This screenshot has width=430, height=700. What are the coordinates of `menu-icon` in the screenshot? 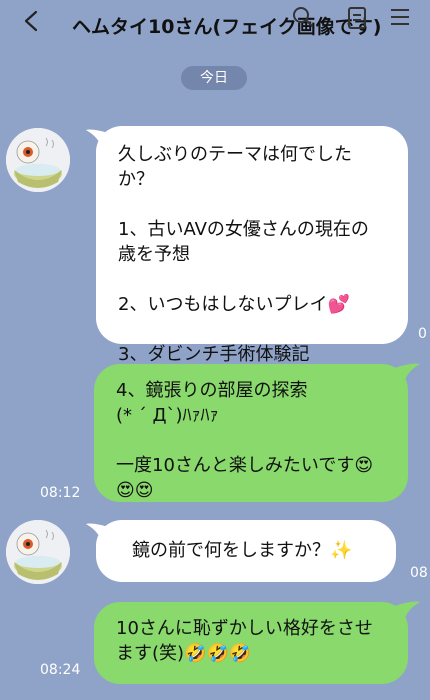 It's located at (400, 17).